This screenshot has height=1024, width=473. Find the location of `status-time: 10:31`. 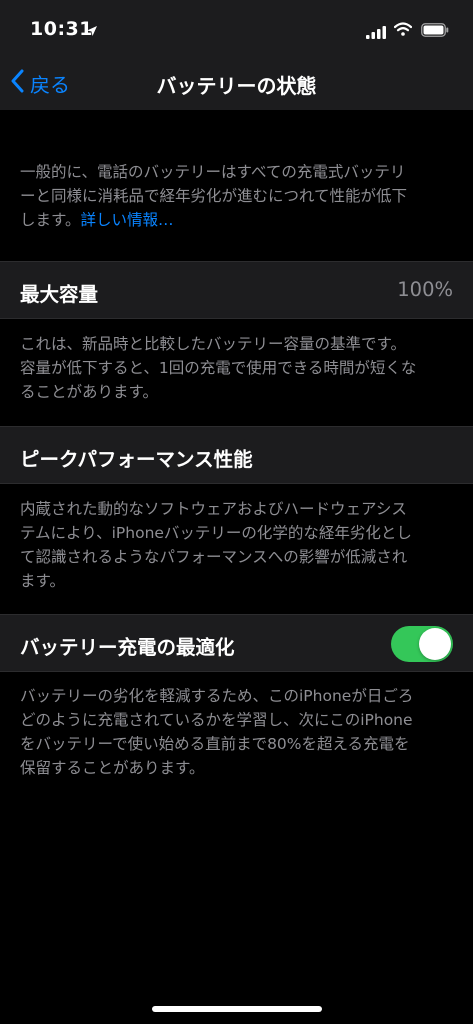

status-time: 10:31 is located at coordinates (61, 29).